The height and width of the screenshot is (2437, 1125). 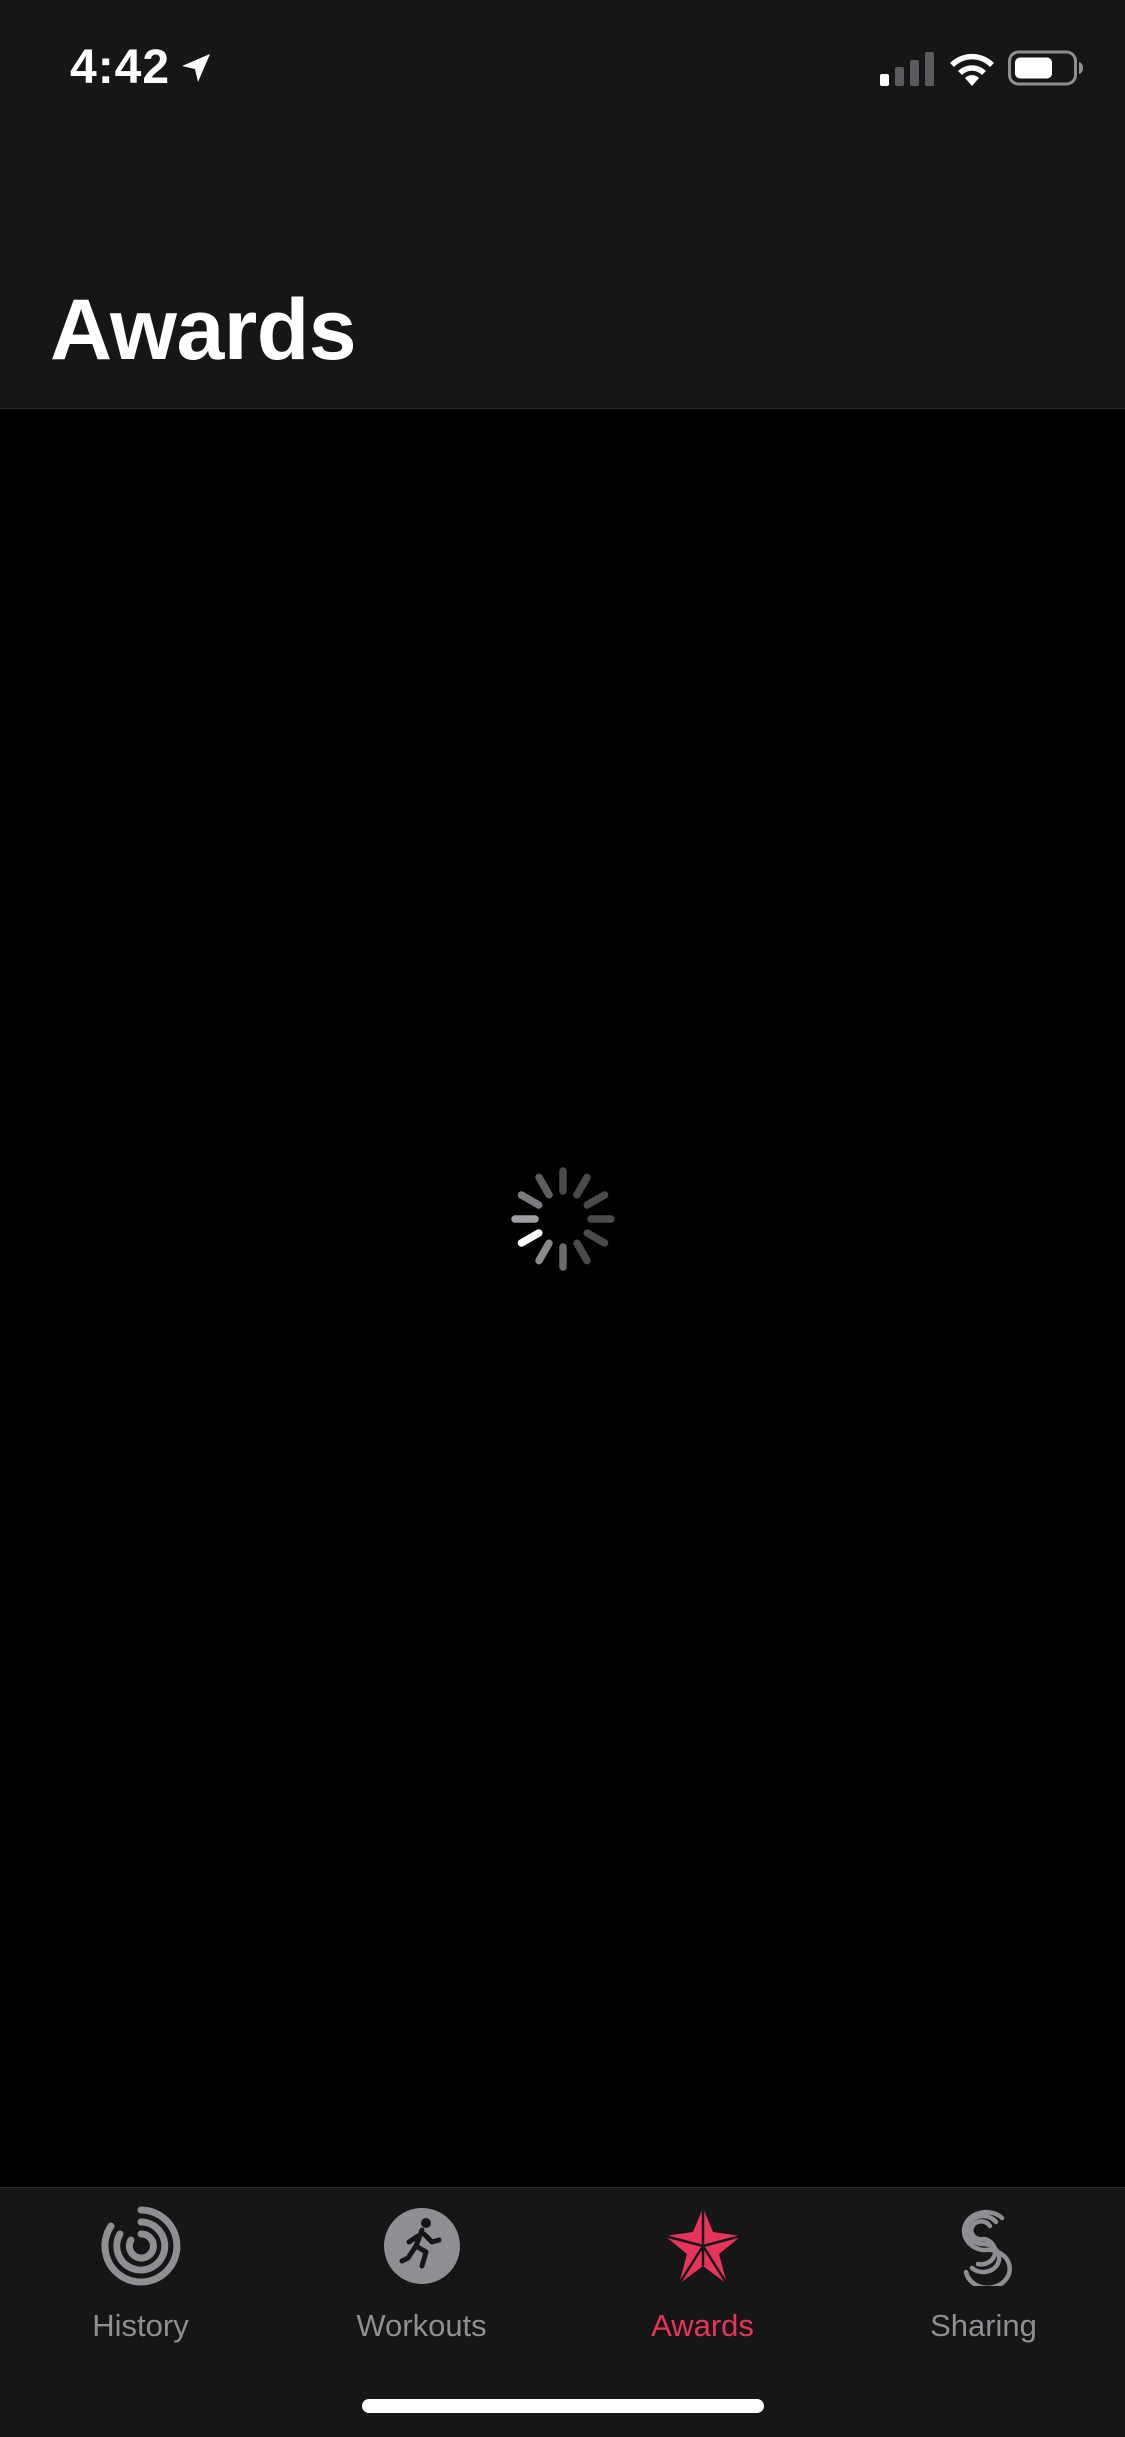 I want to click on star-award-icon, so click(x=702, y=2246).